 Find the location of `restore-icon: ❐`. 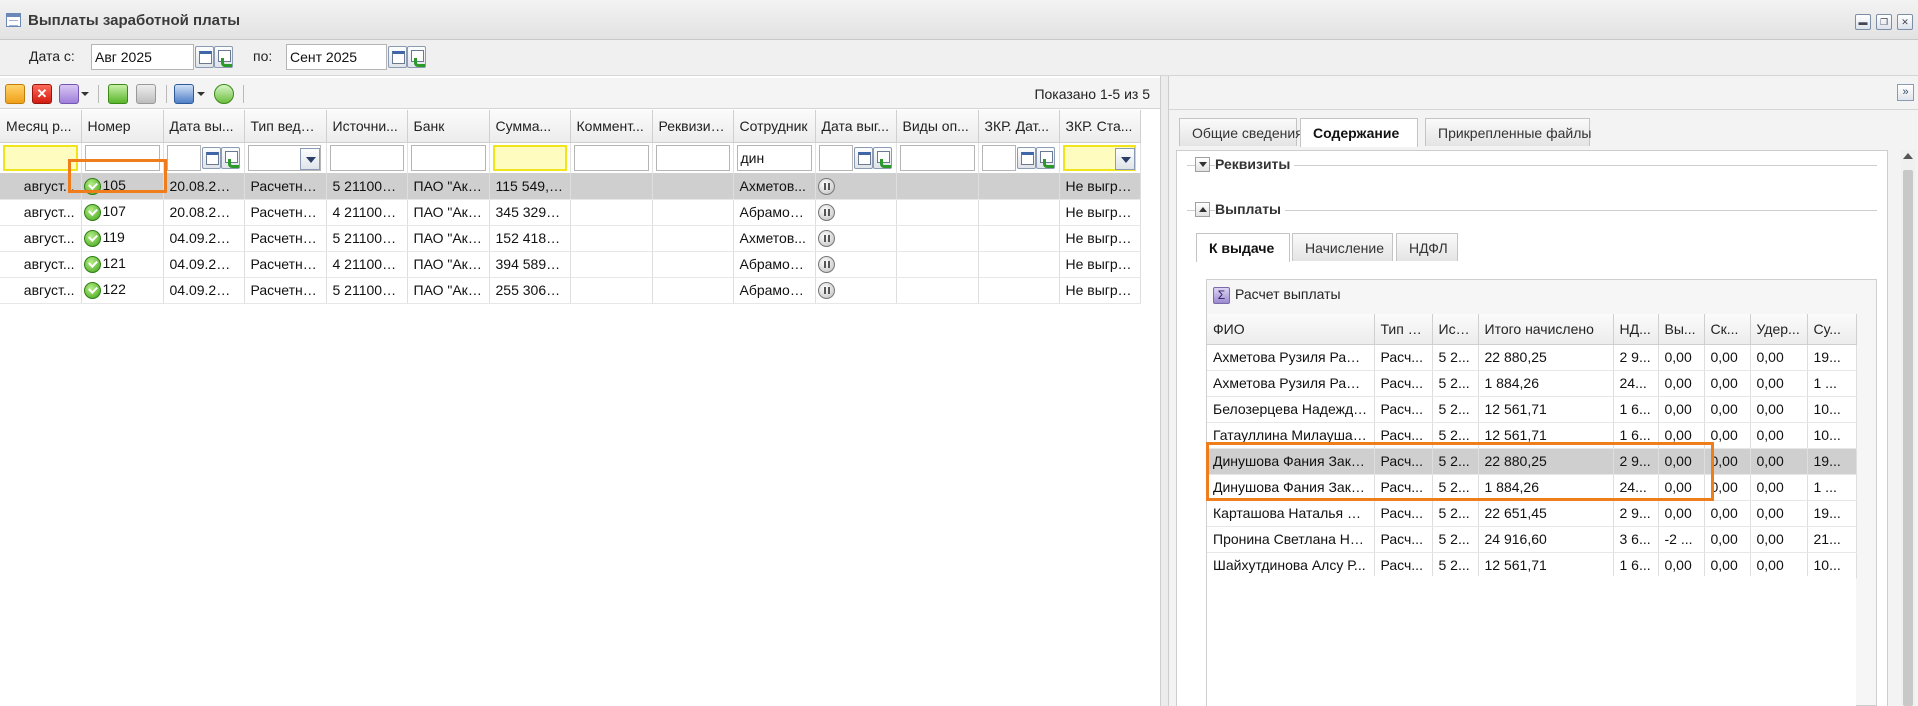

restore-icon: ❐ is located at coordinates (1884, 22).